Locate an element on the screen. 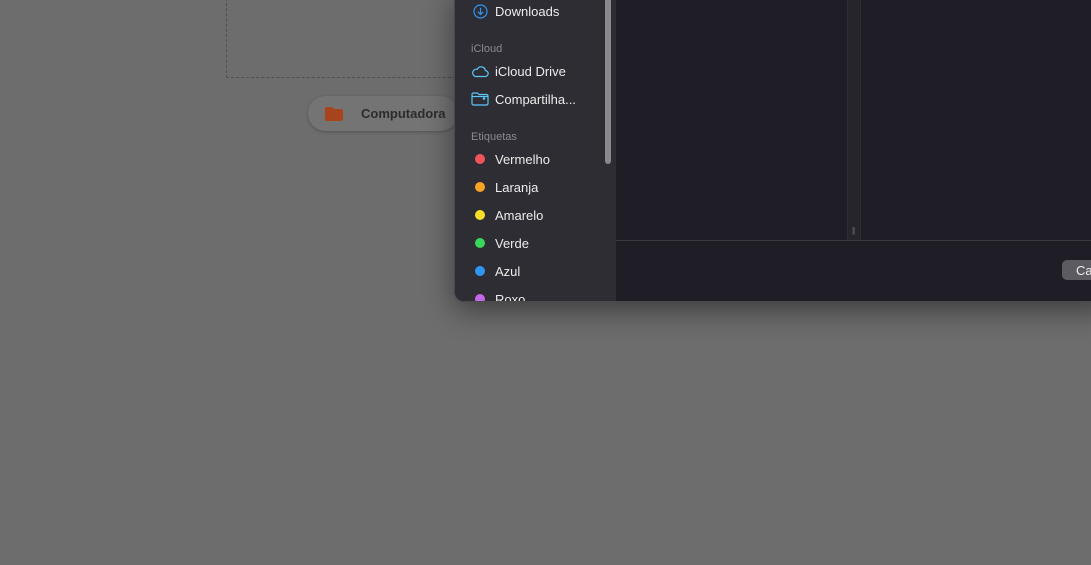 This screenshot has width=1091, height=565. drop-zone is located at coordinates (346, 39).